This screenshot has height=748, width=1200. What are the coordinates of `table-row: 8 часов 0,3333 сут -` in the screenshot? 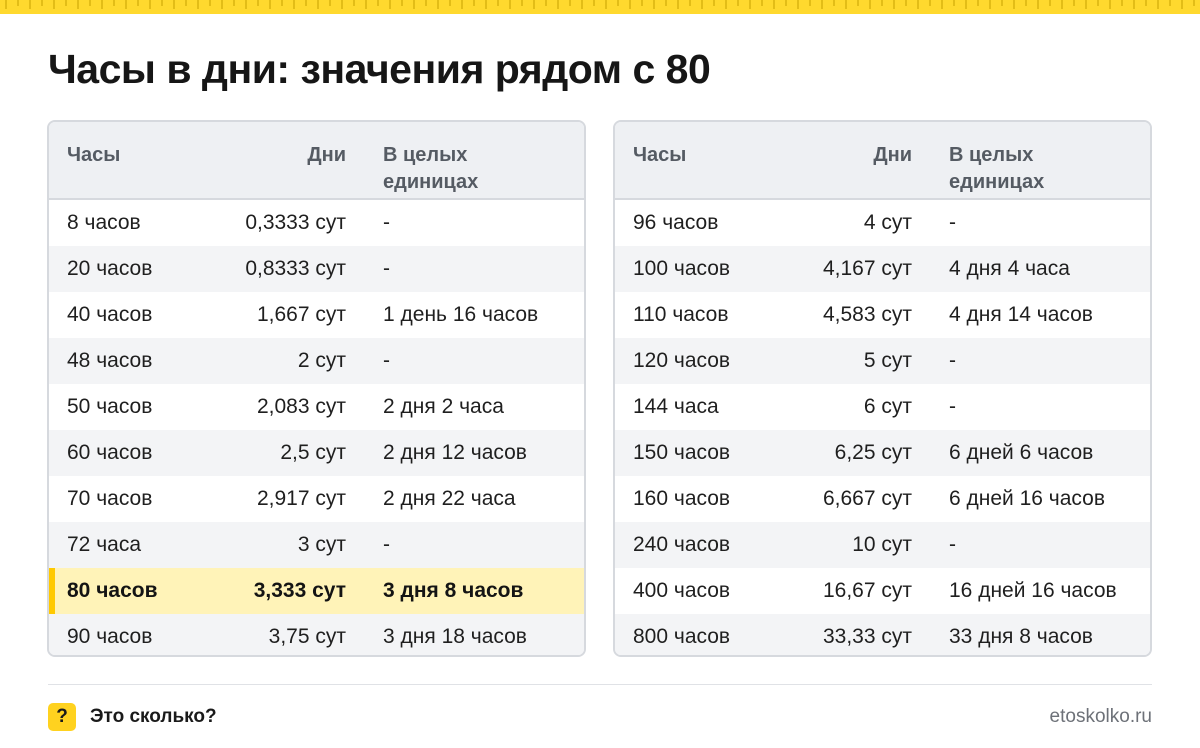 It's located at (316, 223).